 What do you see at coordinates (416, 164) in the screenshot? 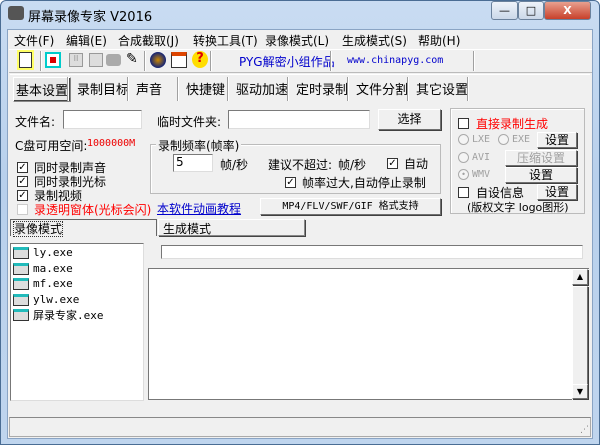
I see `checkbox-label: 自动` at bounding box center [416, 164].